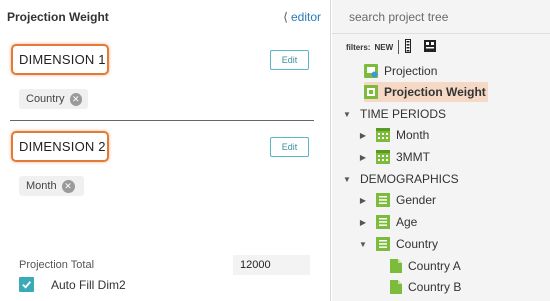  What do you see at coordinates (408, 47) in the screenshot?
I see `filter-column-icon` at bounding box center [408, 47].